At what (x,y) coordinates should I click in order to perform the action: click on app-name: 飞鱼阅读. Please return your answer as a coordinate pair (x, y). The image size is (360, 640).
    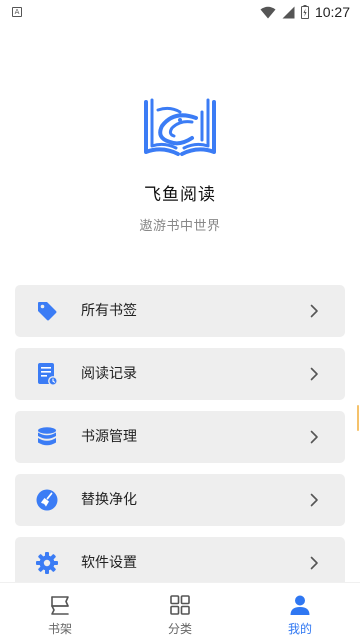
    Looking at the image, I should click on (180, 195).